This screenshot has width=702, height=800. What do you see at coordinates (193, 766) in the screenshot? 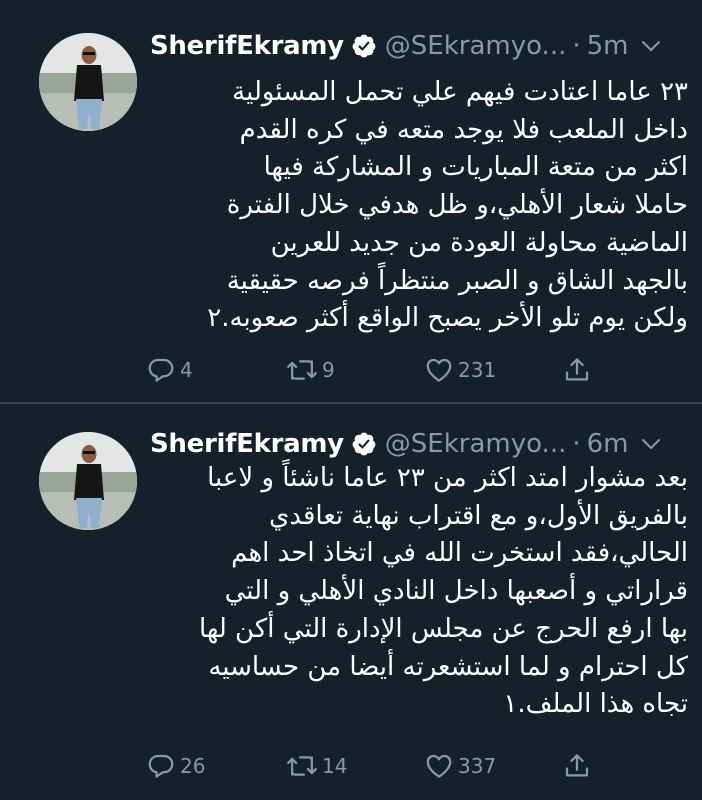
I see `reply-count: 26` at bounding box center [193, 766].